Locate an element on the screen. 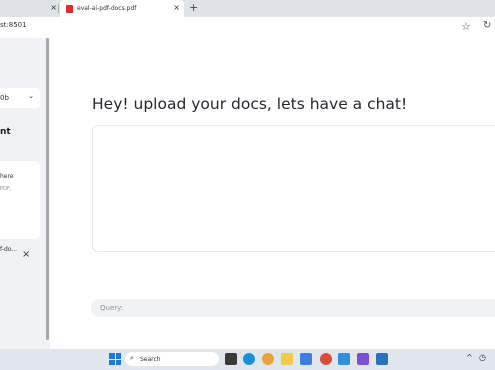 The height and width of the screenshot is (370, 495). new-tab-button: + is located at coordinates (193, 8).